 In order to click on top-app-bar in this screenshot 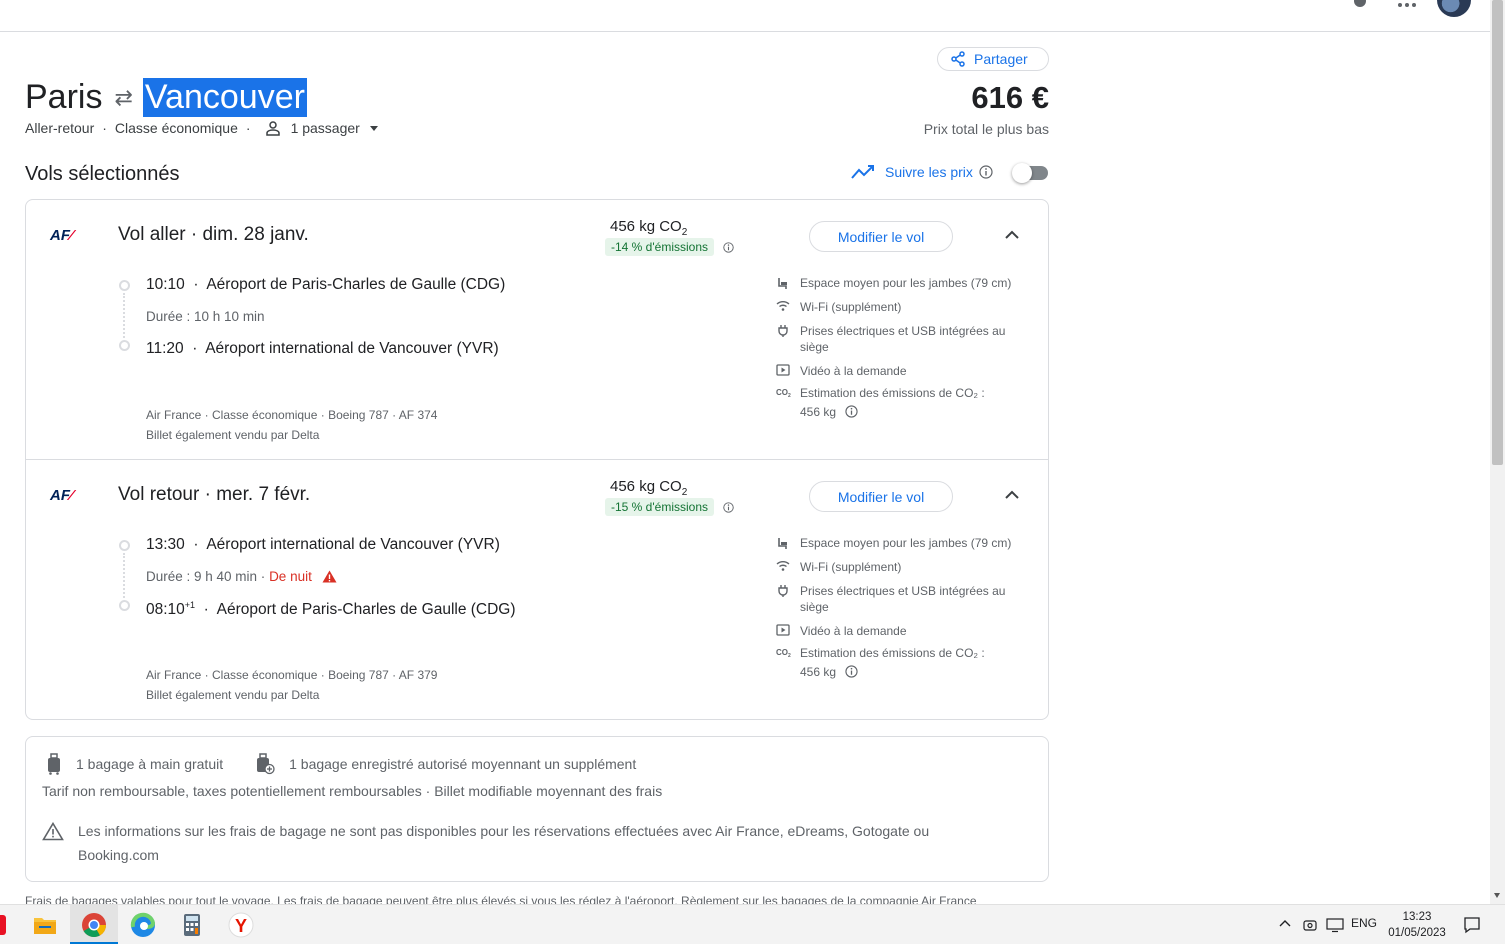, I will do `click(745, 16)`.